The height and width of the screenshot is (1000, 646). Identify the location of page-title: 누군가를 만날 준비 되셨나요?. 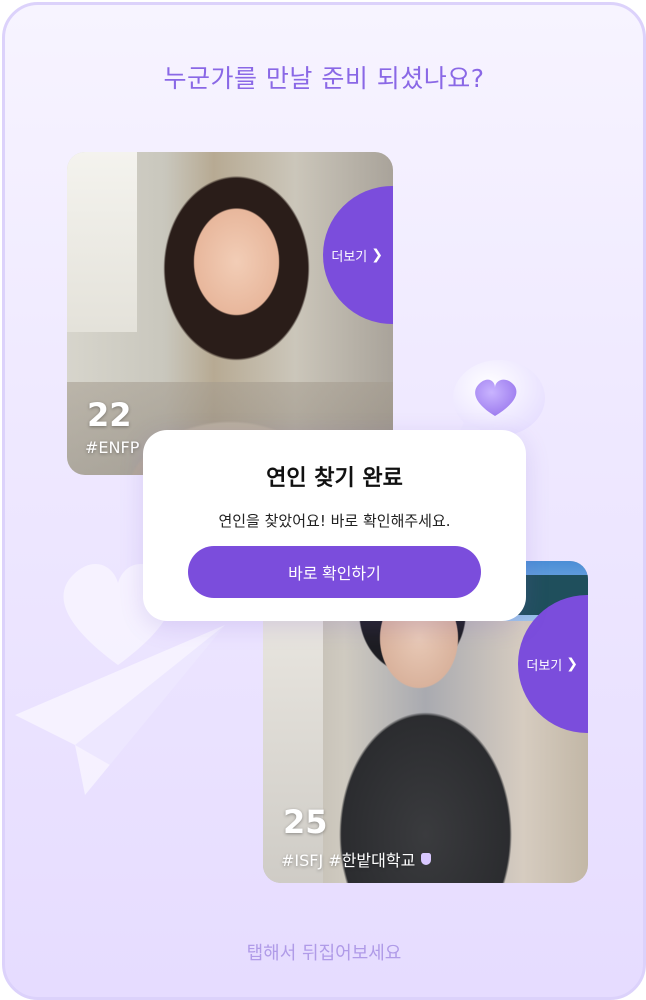
(324, 78).